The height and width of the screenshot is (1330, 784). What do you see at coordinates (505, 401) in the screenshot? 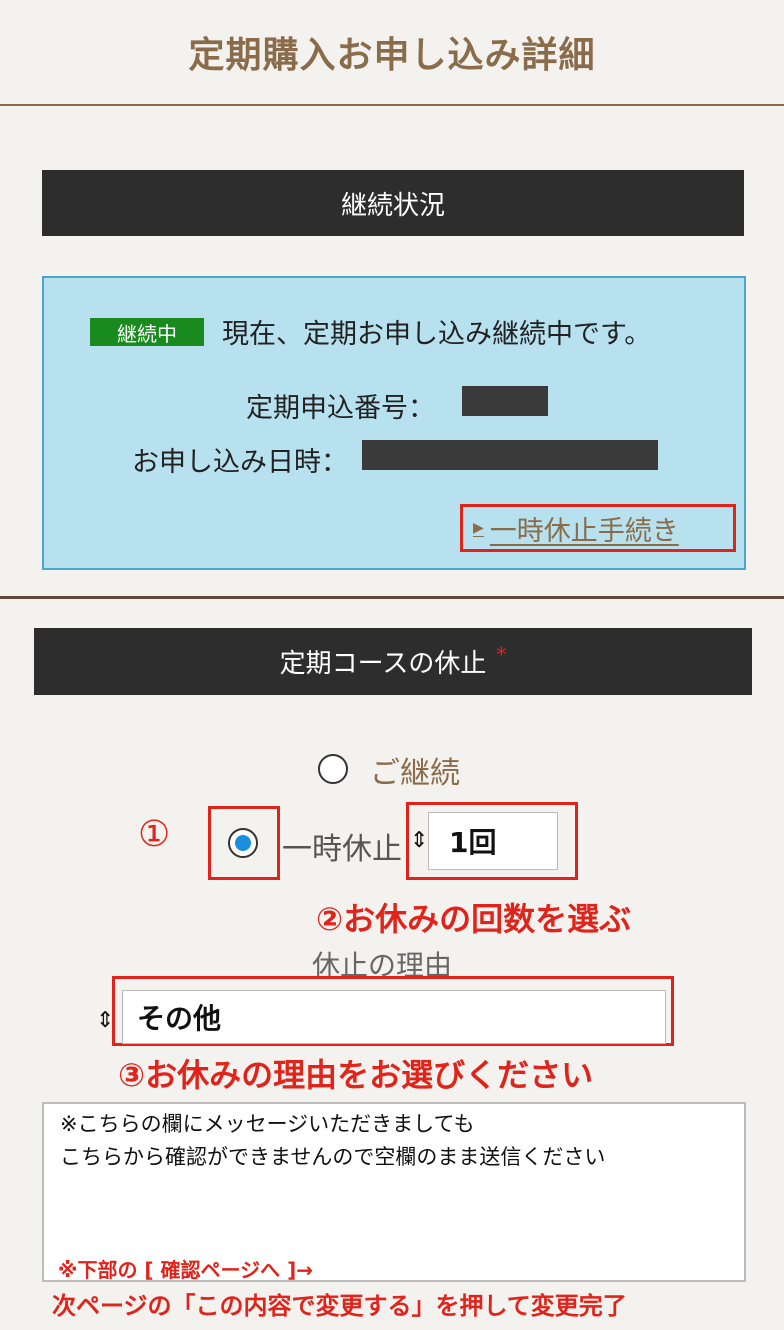
I see `redacted-order-number` at bounding box center [505, 401].